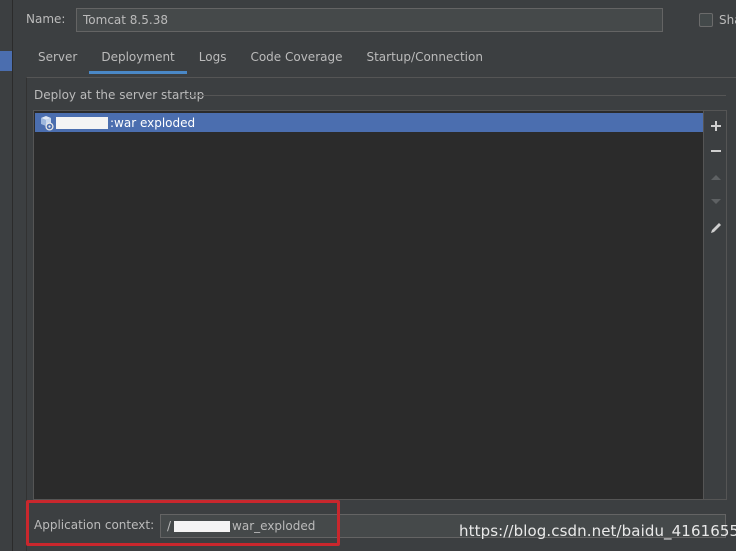 The width and height of the screenshot is (736, 551). I want to click on tab-code-coverage: Code Coverage, so click(296, 58).